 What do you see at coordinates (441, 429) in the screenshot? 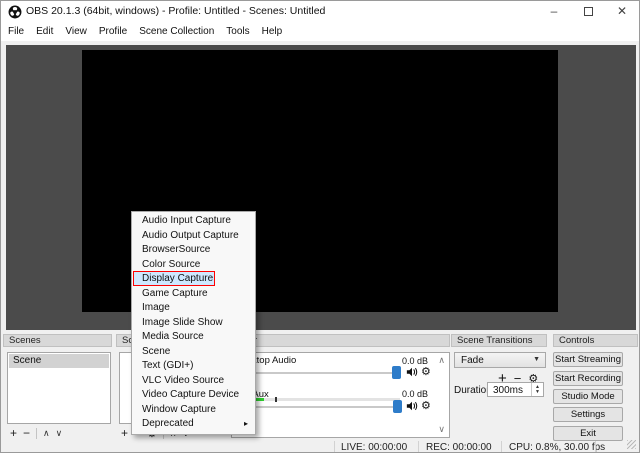
I see `mixer-scroll-down-icon: ∨` at bounding box center [441, 429].